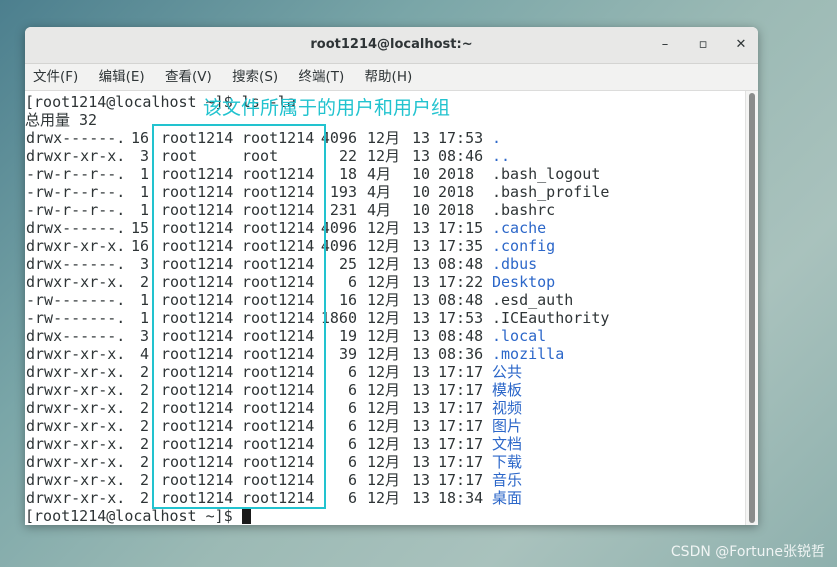 This screenshot has height=567, width=837. What do you see at coordinates (461, 228) in the screenshot?
I see `listing-time: 17:15` at bounding box center [461, 228].